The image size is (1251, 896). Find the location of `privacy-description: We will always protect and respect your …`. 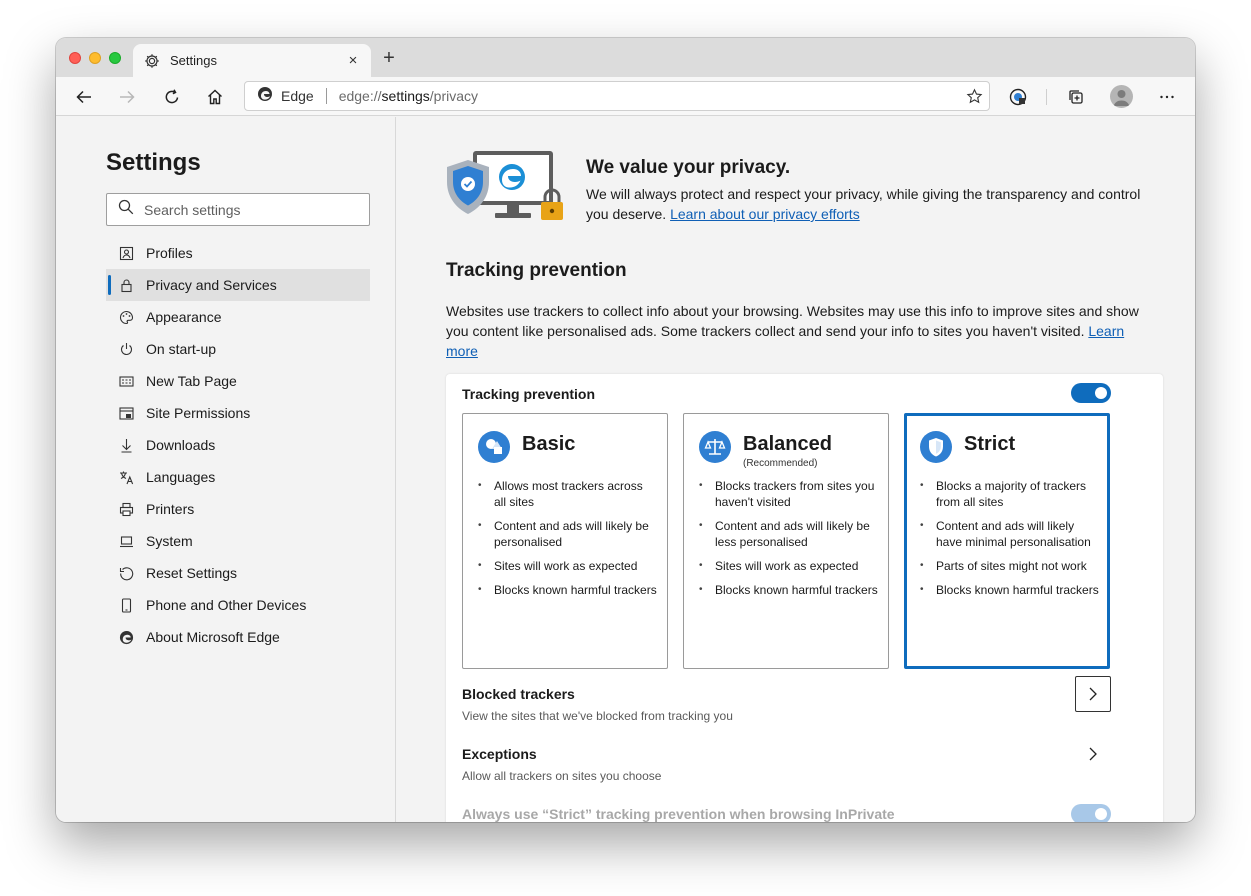

privacy-description: We will always protect and respect your … is located at coordinates (863, 204).